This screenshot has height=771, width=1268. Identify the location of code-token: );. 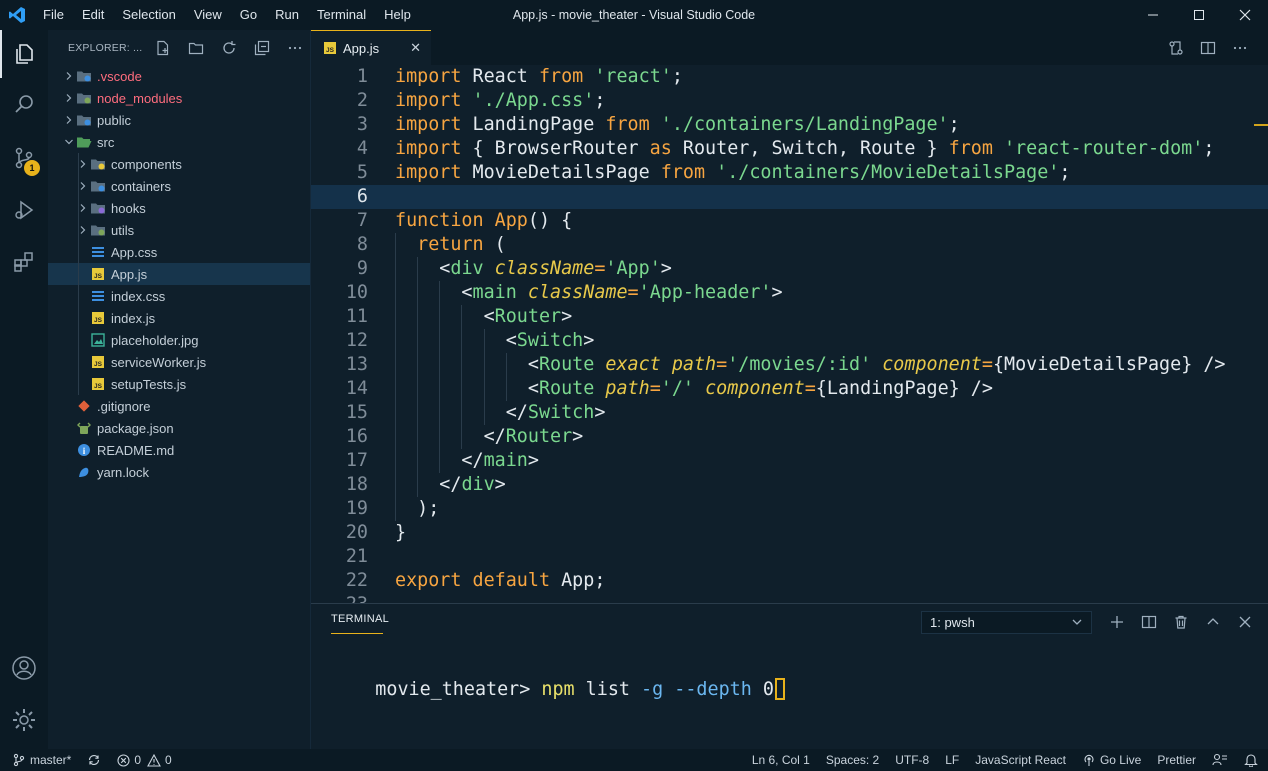
(417, 508).